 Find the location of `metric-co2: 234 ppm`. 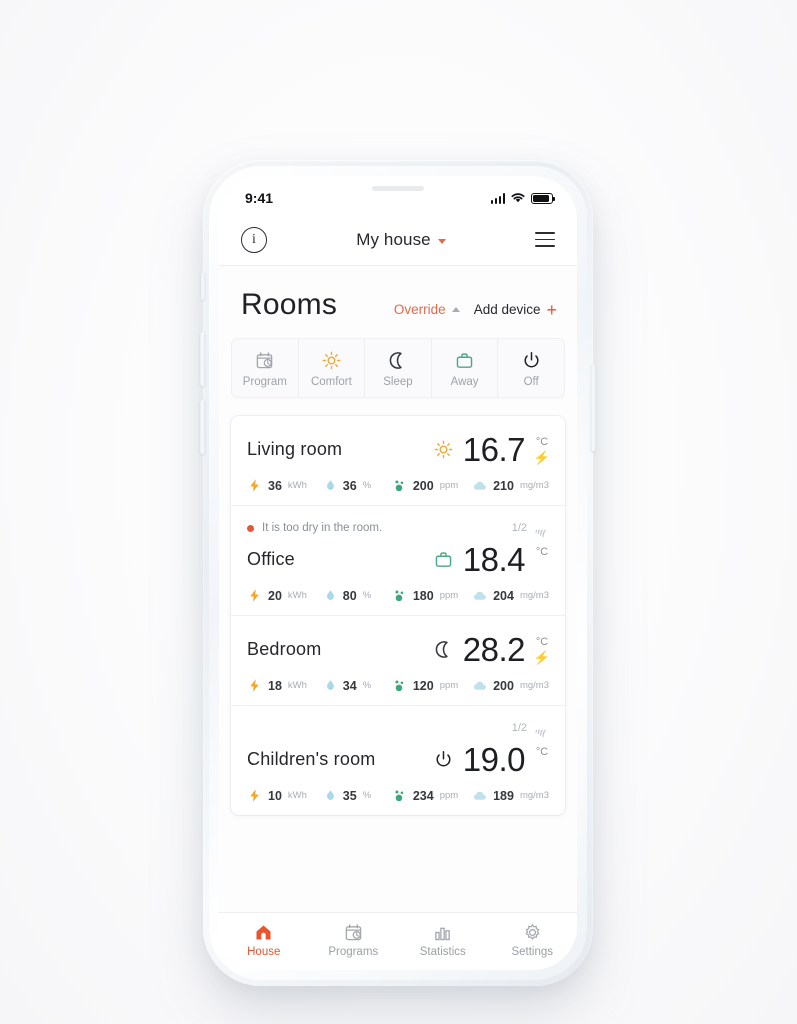

metric-co2: 234 ppm is located at coordinates (432, 795).